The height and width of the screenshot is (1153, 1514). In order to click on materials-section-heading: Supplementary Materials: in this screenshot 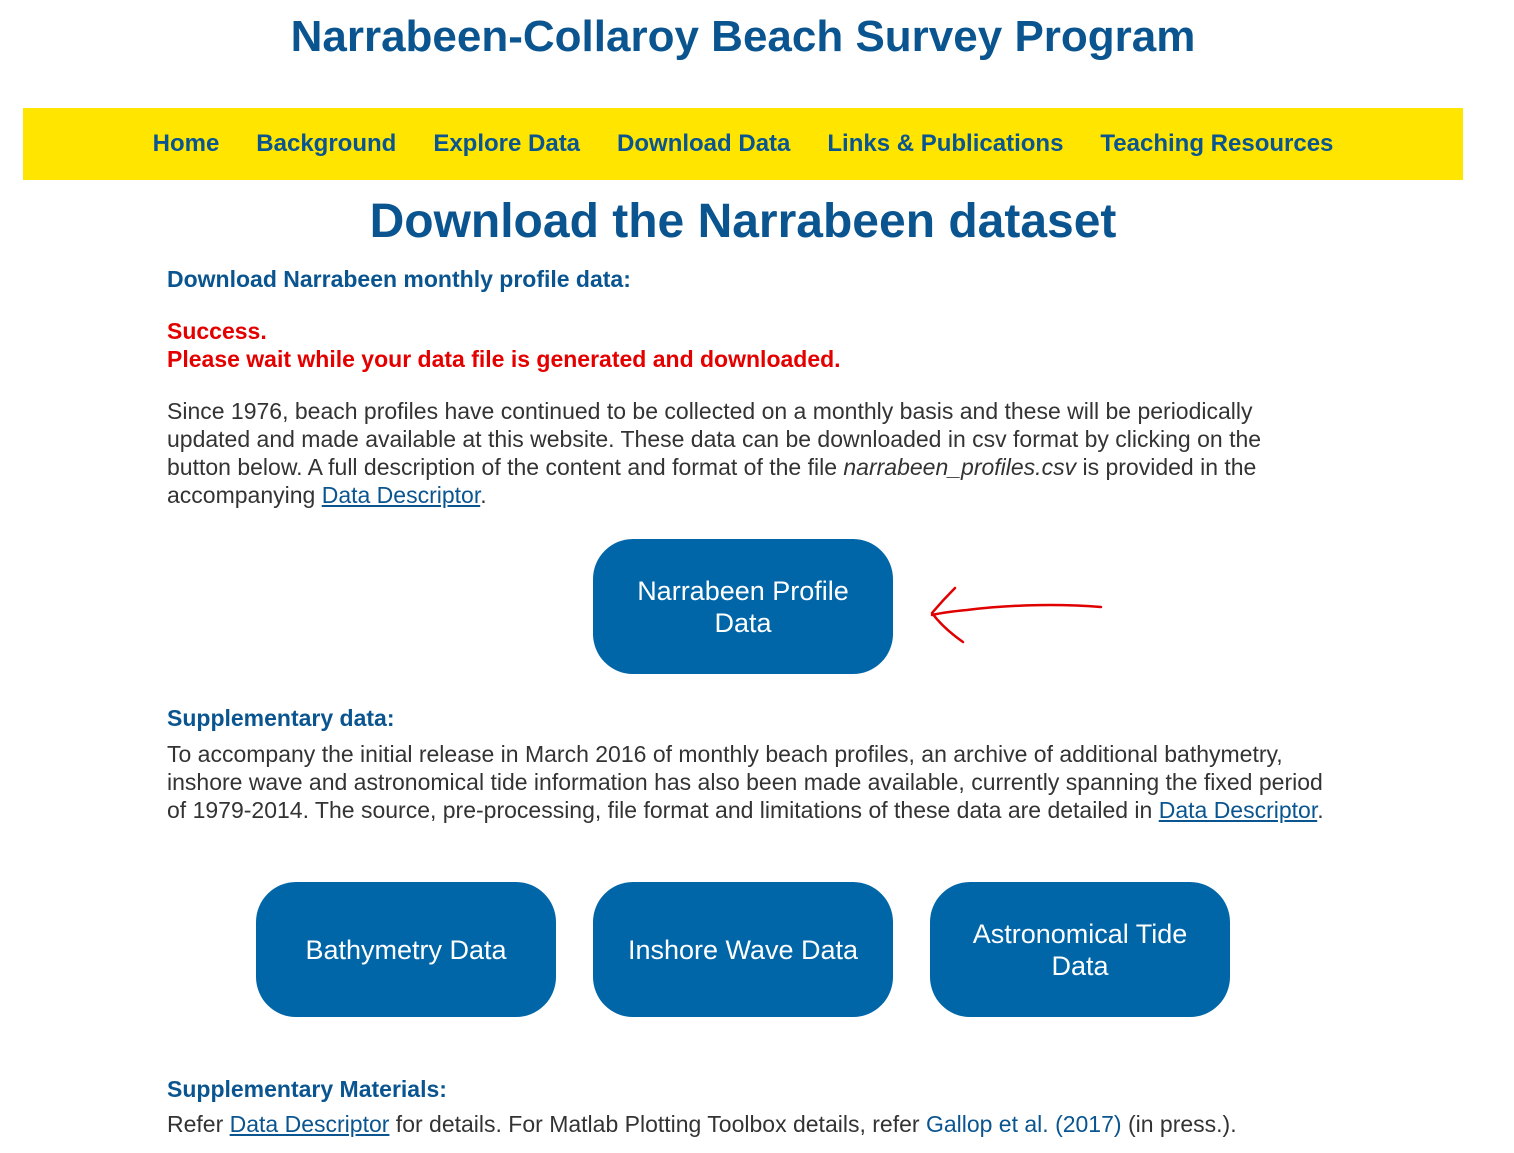, I will do `click(307, 1089)`.